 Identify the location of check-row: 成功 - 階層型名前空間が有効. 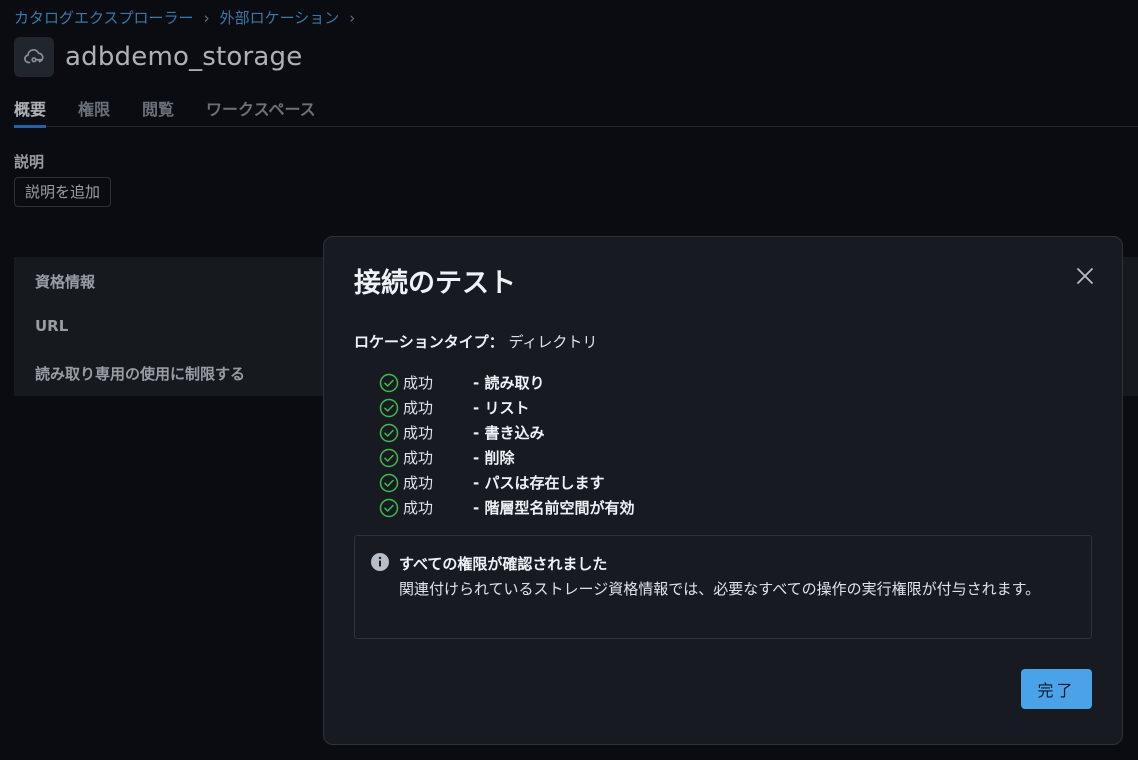
(506, 507).